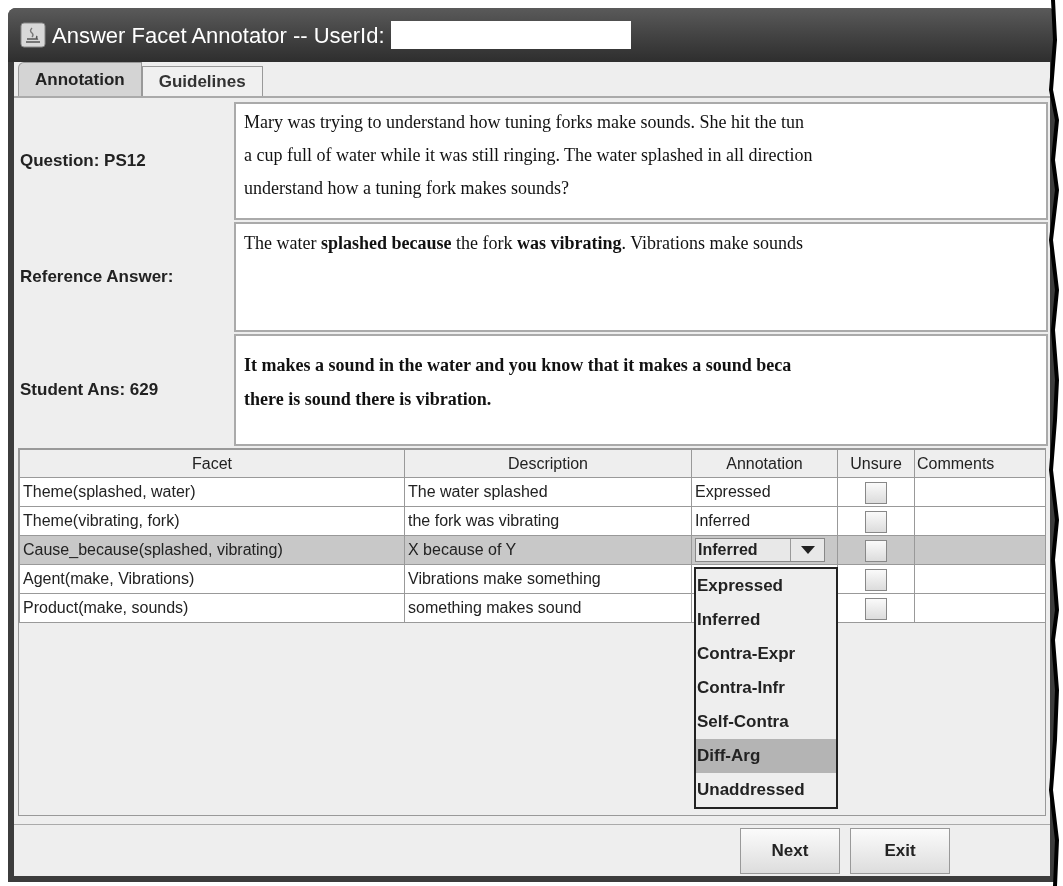  Describe the element at coordinates (97, 277) in the screenshot. I see `reference-answer-label: Reference Answer:` at that location.